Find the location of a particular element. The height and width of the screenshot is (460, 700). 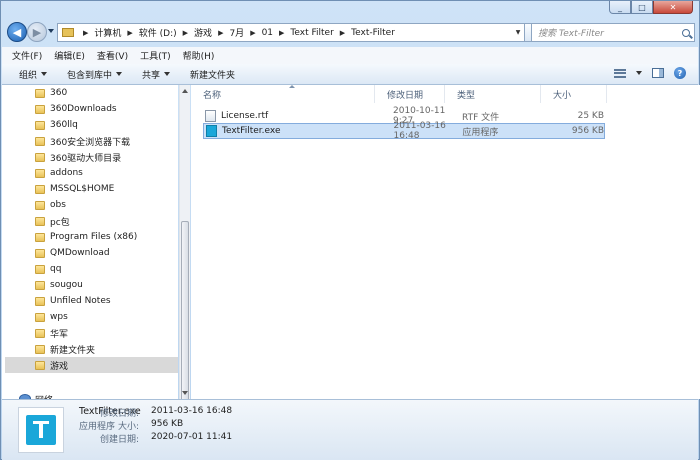

breadcrumb-computer: 计算机 is located at coordinates (107, 32).